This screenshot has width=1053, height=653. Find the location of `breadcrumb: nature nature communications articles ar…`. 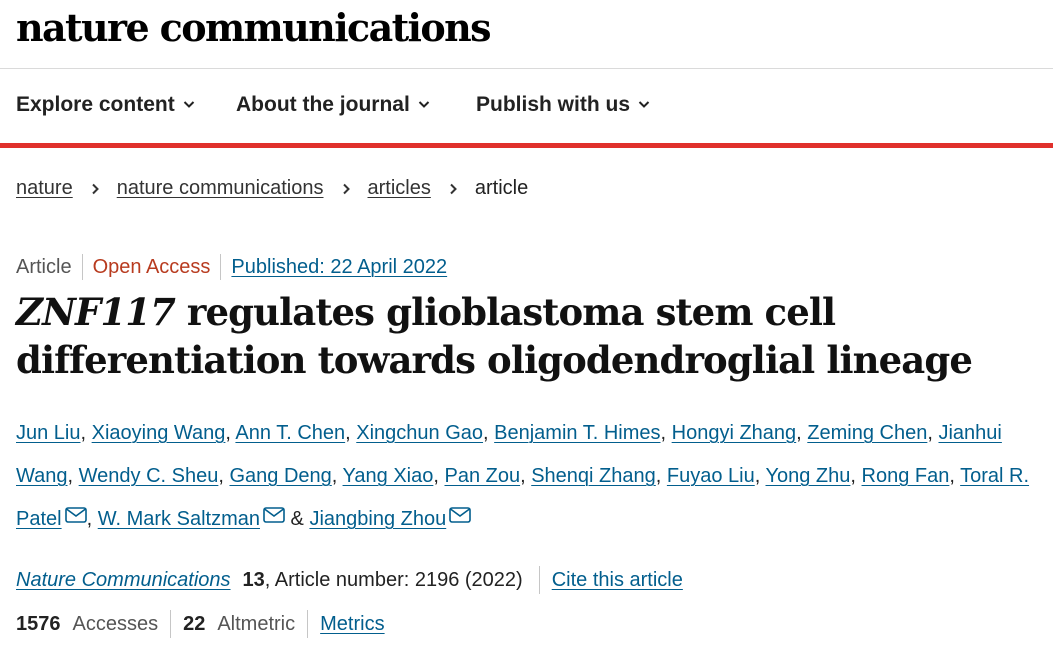

breadcrumb: nature nature communications articles ar… is located at coordinates (272, 188).